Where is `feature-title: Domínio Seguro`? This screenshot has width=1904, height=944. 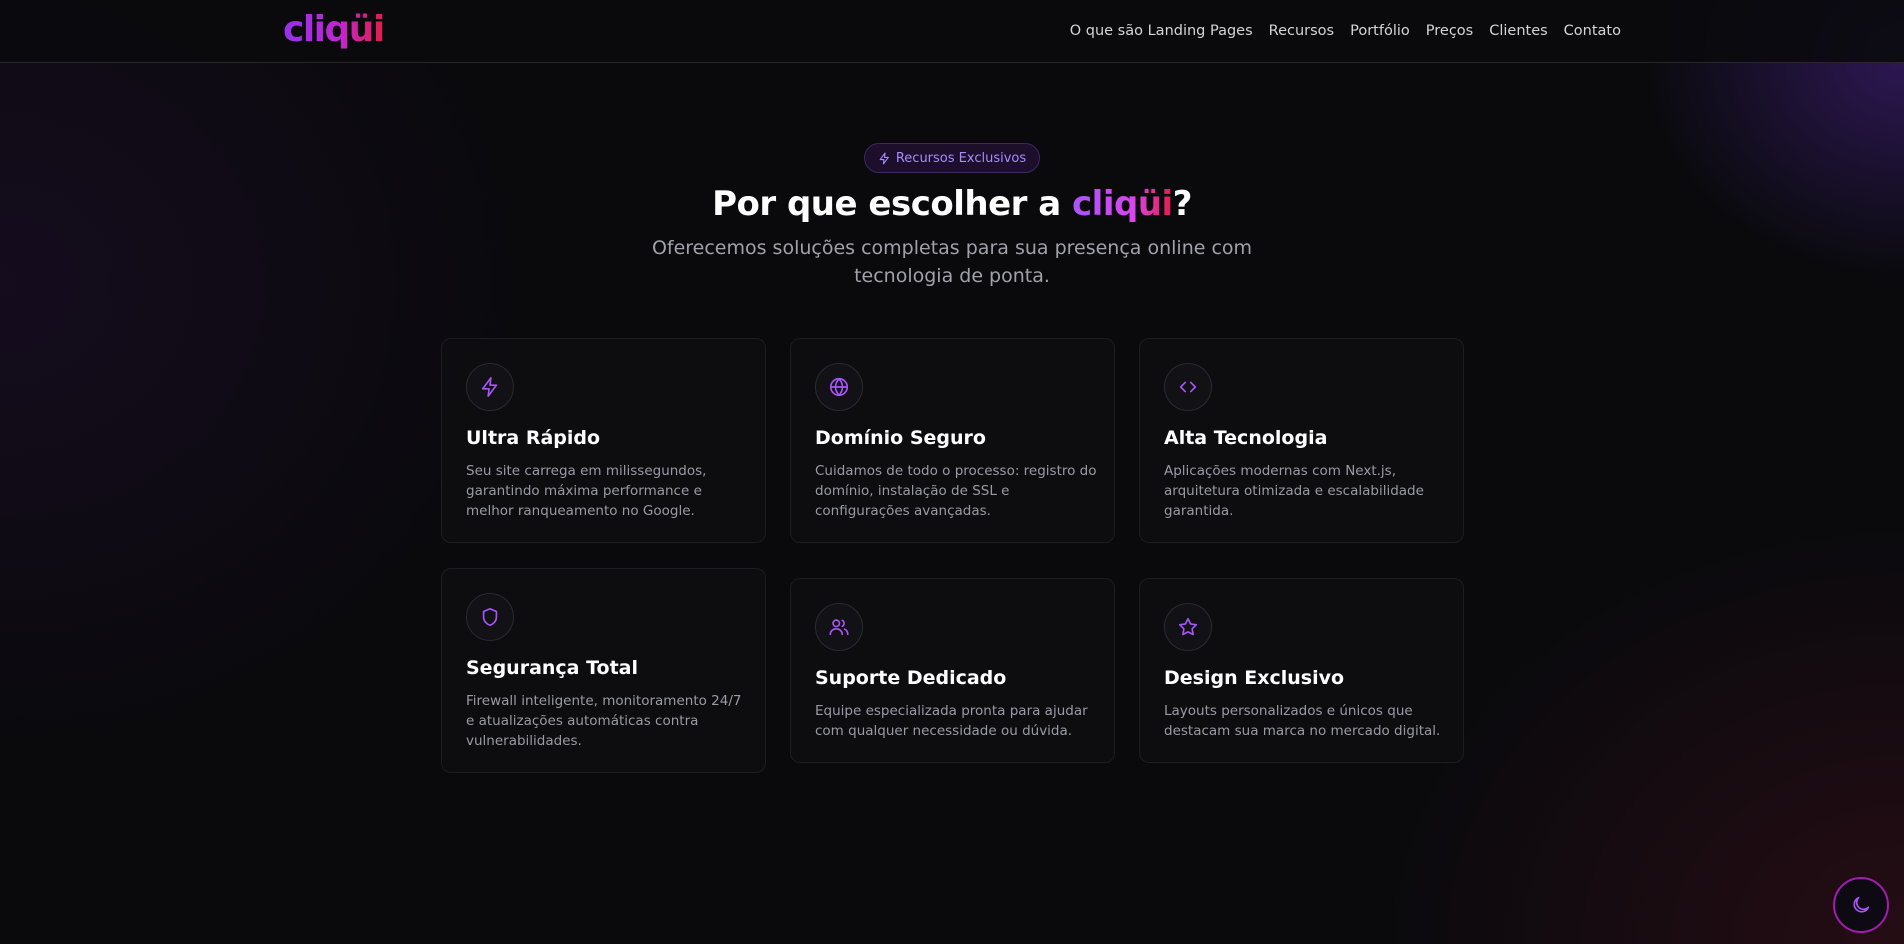
feature-title: Domínio Seguro is located at coordinates (900, 438).